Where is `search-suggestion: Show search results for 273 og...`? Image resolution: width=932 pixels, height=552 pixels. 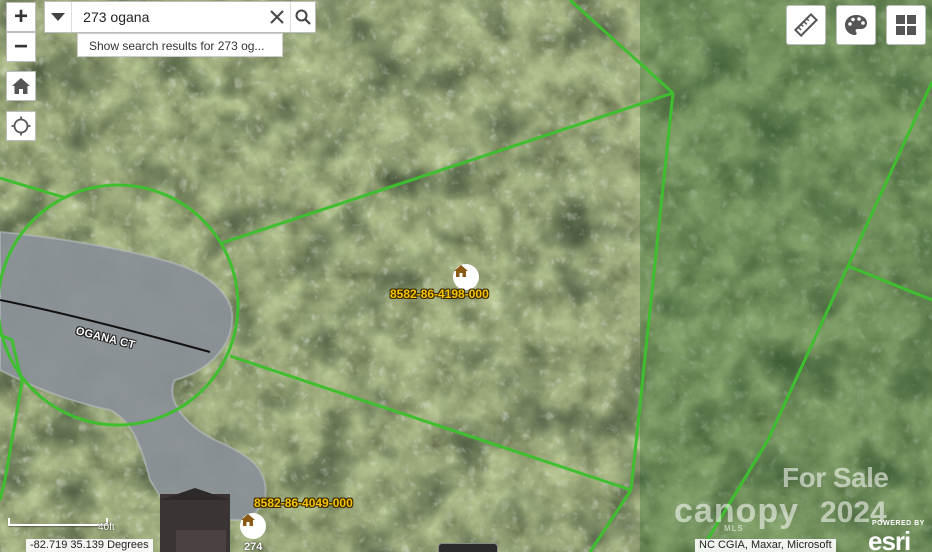 search-suggestion: Show search results for 273 og... is located at coordinates (180, 45).